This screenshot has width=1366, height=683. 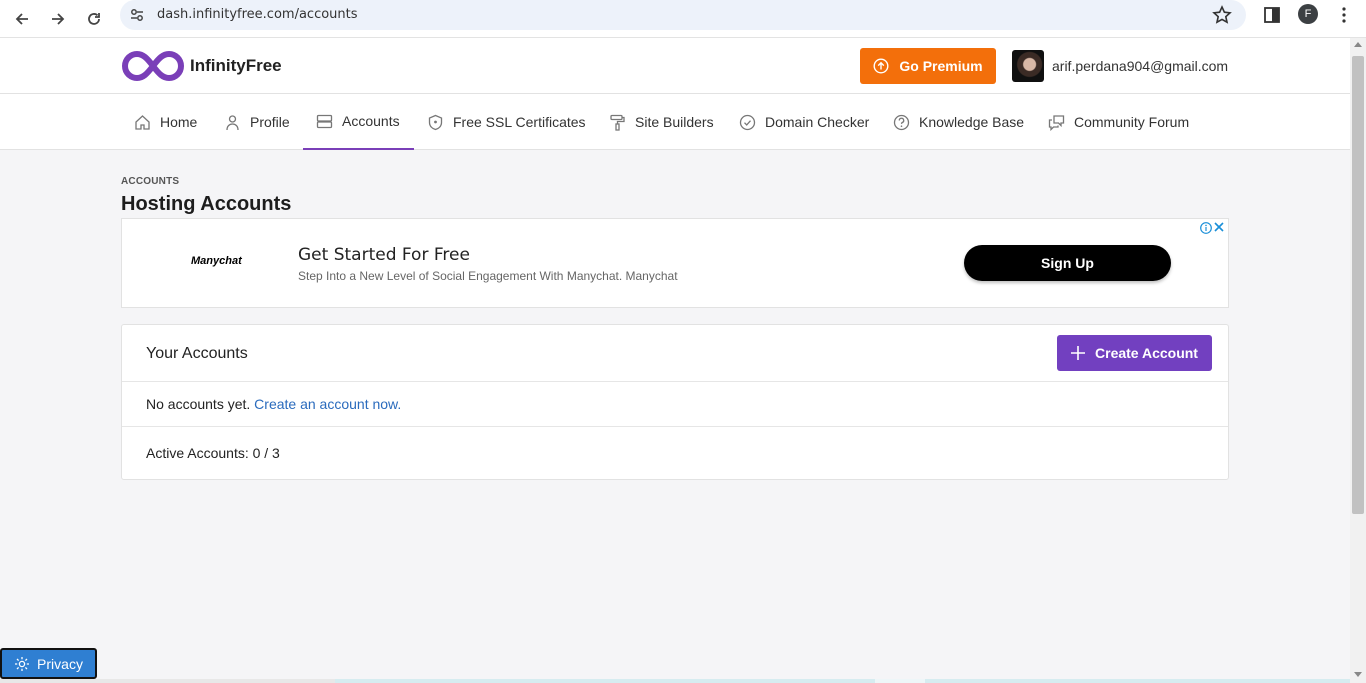 I want to click on nav-item-accounts: Accounts, so click(x=358, y=122).